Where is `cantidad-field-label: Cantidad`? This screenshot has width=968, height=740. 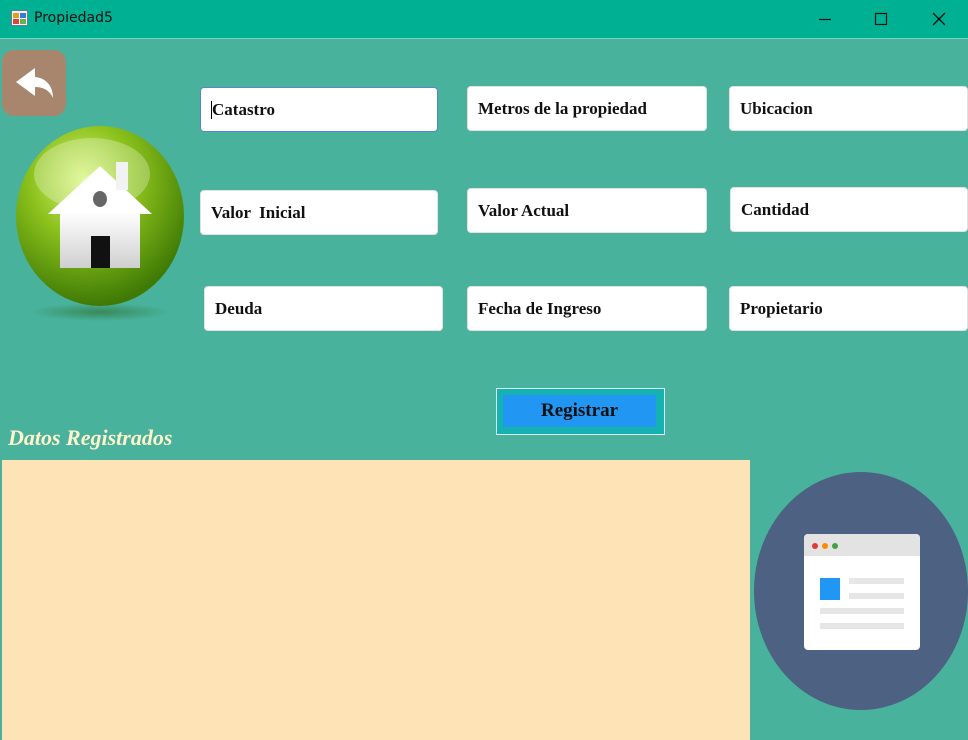
cantidad-field-label: Cantidad is located at coordinates (775, 209).